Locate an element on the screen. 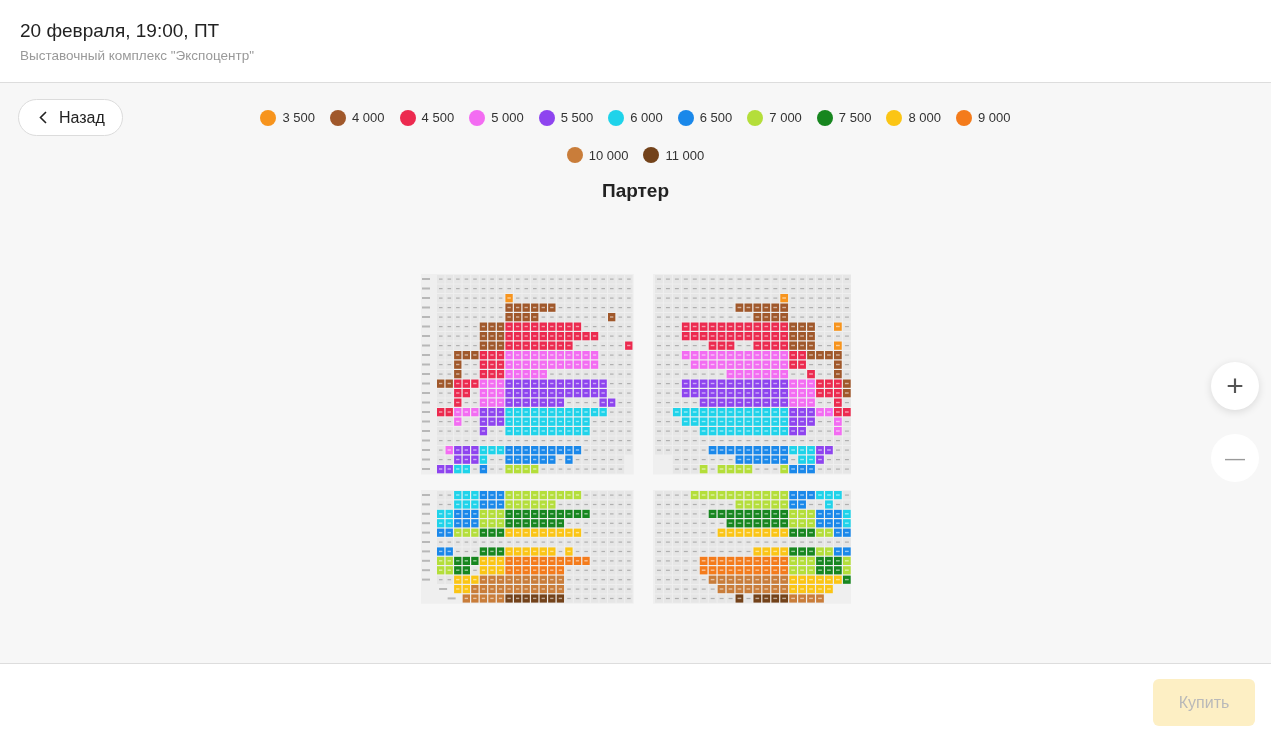 This screenshot has height=741, width=1271. price-label: 7 000 is located at coordinates (785, 118).